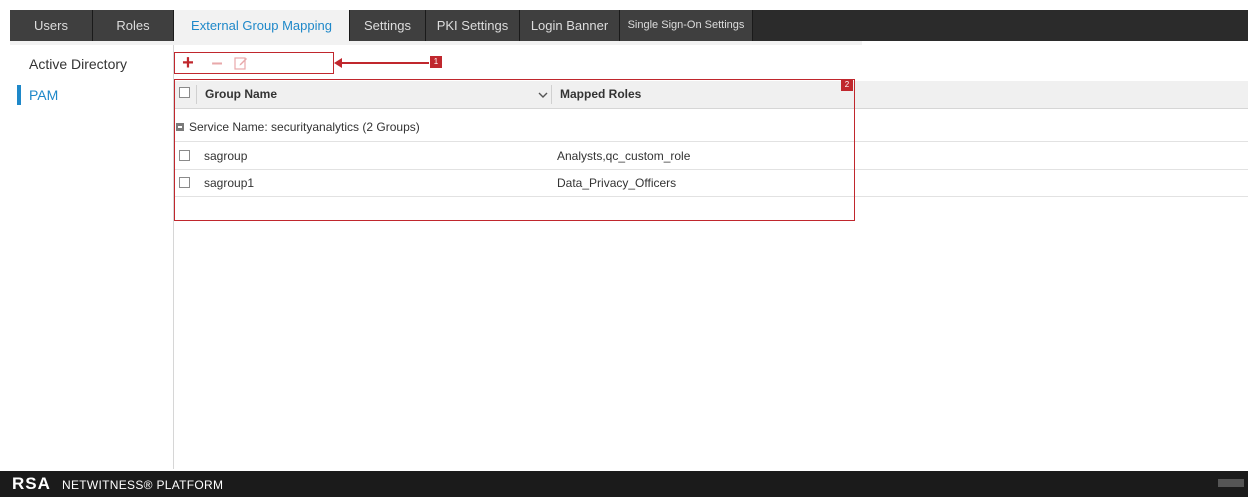  I want to click on minus-icon: –, so click(217, 63).